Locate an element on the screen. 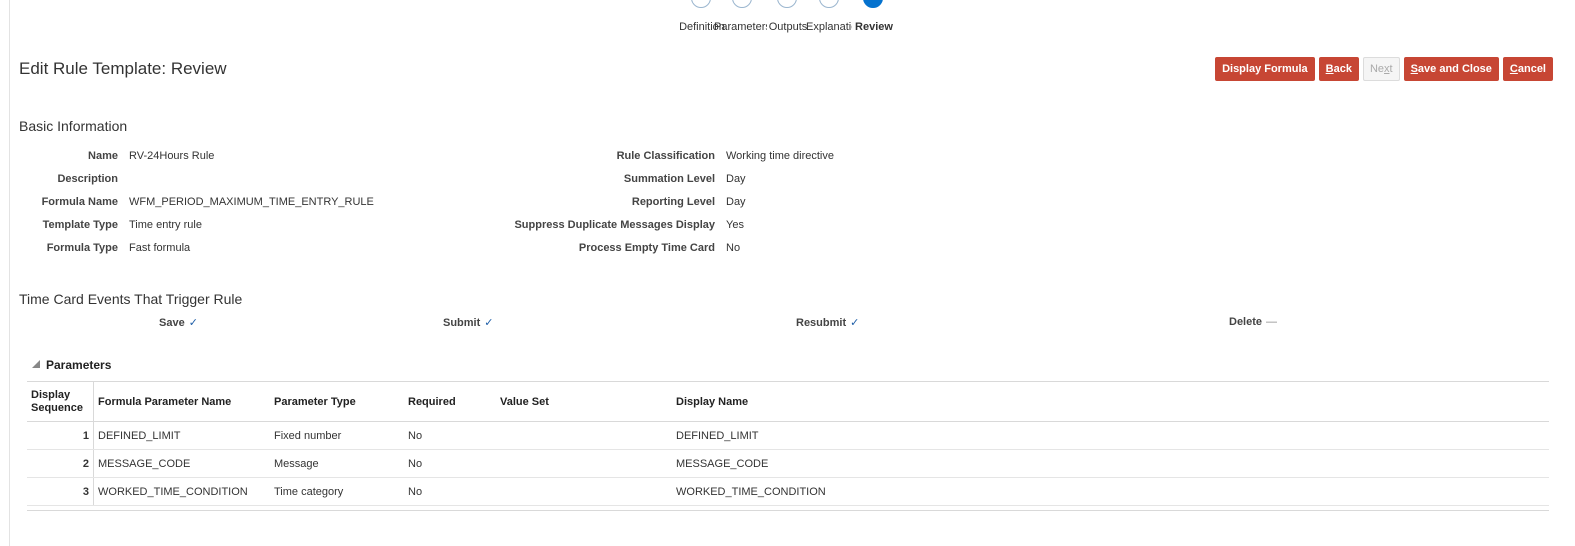 The height and width of the screenshot is (546, 1575). cell-formula-parameter-name: MESSAGE_CODE is located at coordinates (181, 463).